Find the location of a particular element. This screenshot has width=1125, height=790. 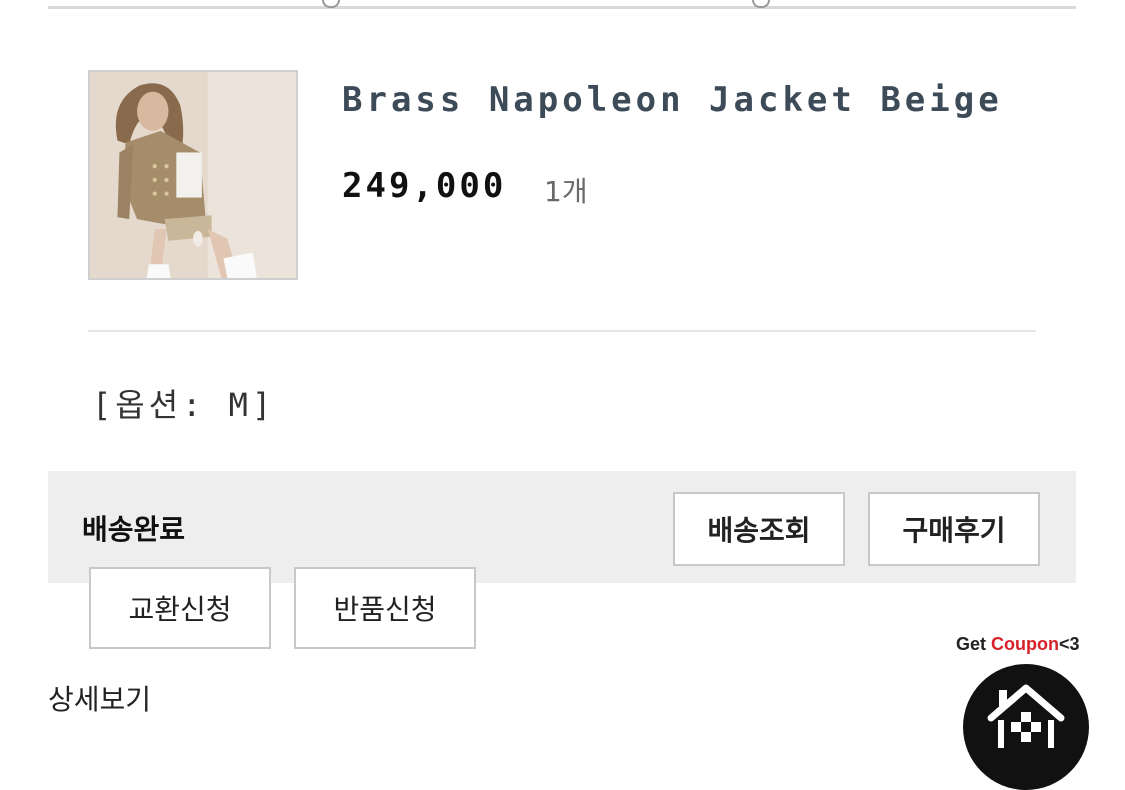

coupon-text-heart: <3 is located at coordinates (1069, 644).